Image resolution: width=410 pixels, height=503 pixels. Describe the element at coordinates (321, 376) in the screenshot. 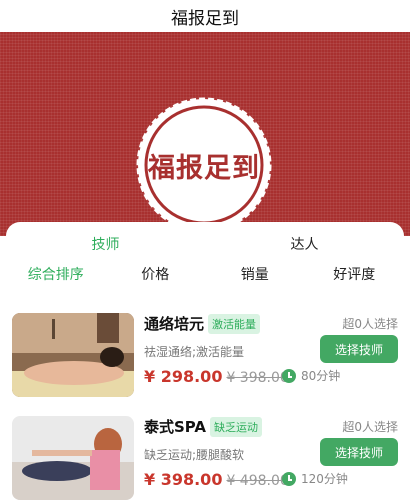

I see `duration-text: 80分钟` at that location.